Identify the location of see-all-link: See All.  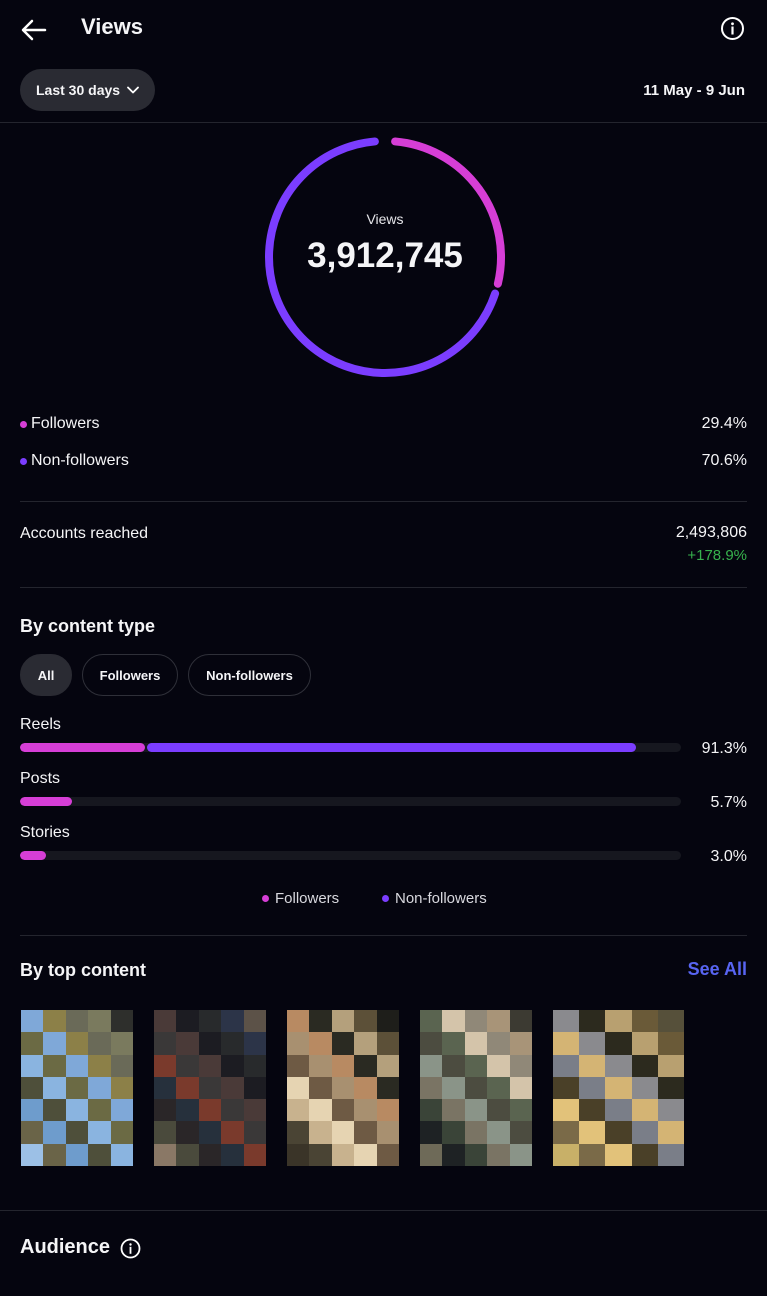
(717, 969).